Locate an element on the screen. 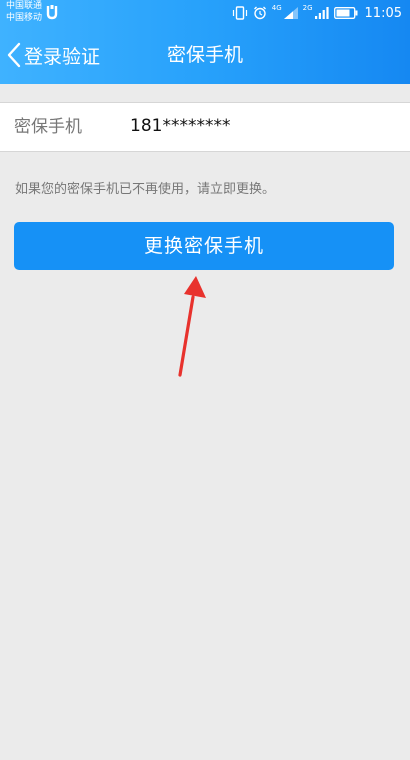  network-type-2: 2G is located at coordinates (307, 8).